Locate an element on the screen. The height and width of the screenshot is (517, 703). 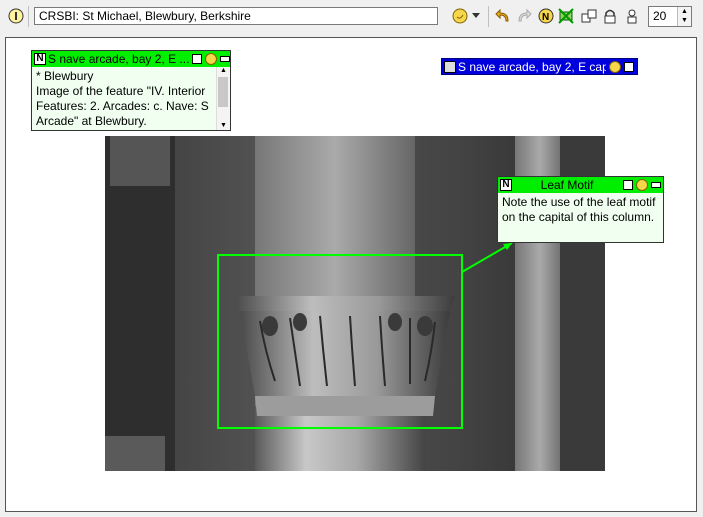
title-field is located at coordinates (236, 16).